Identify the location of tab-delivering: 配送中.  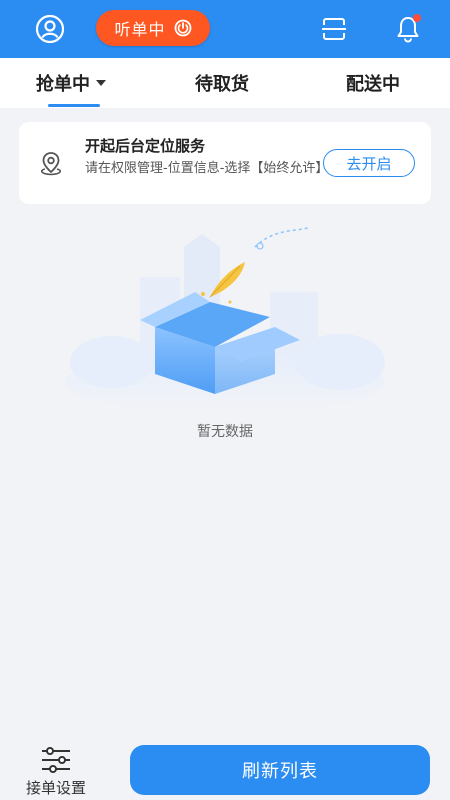
(373, 83).